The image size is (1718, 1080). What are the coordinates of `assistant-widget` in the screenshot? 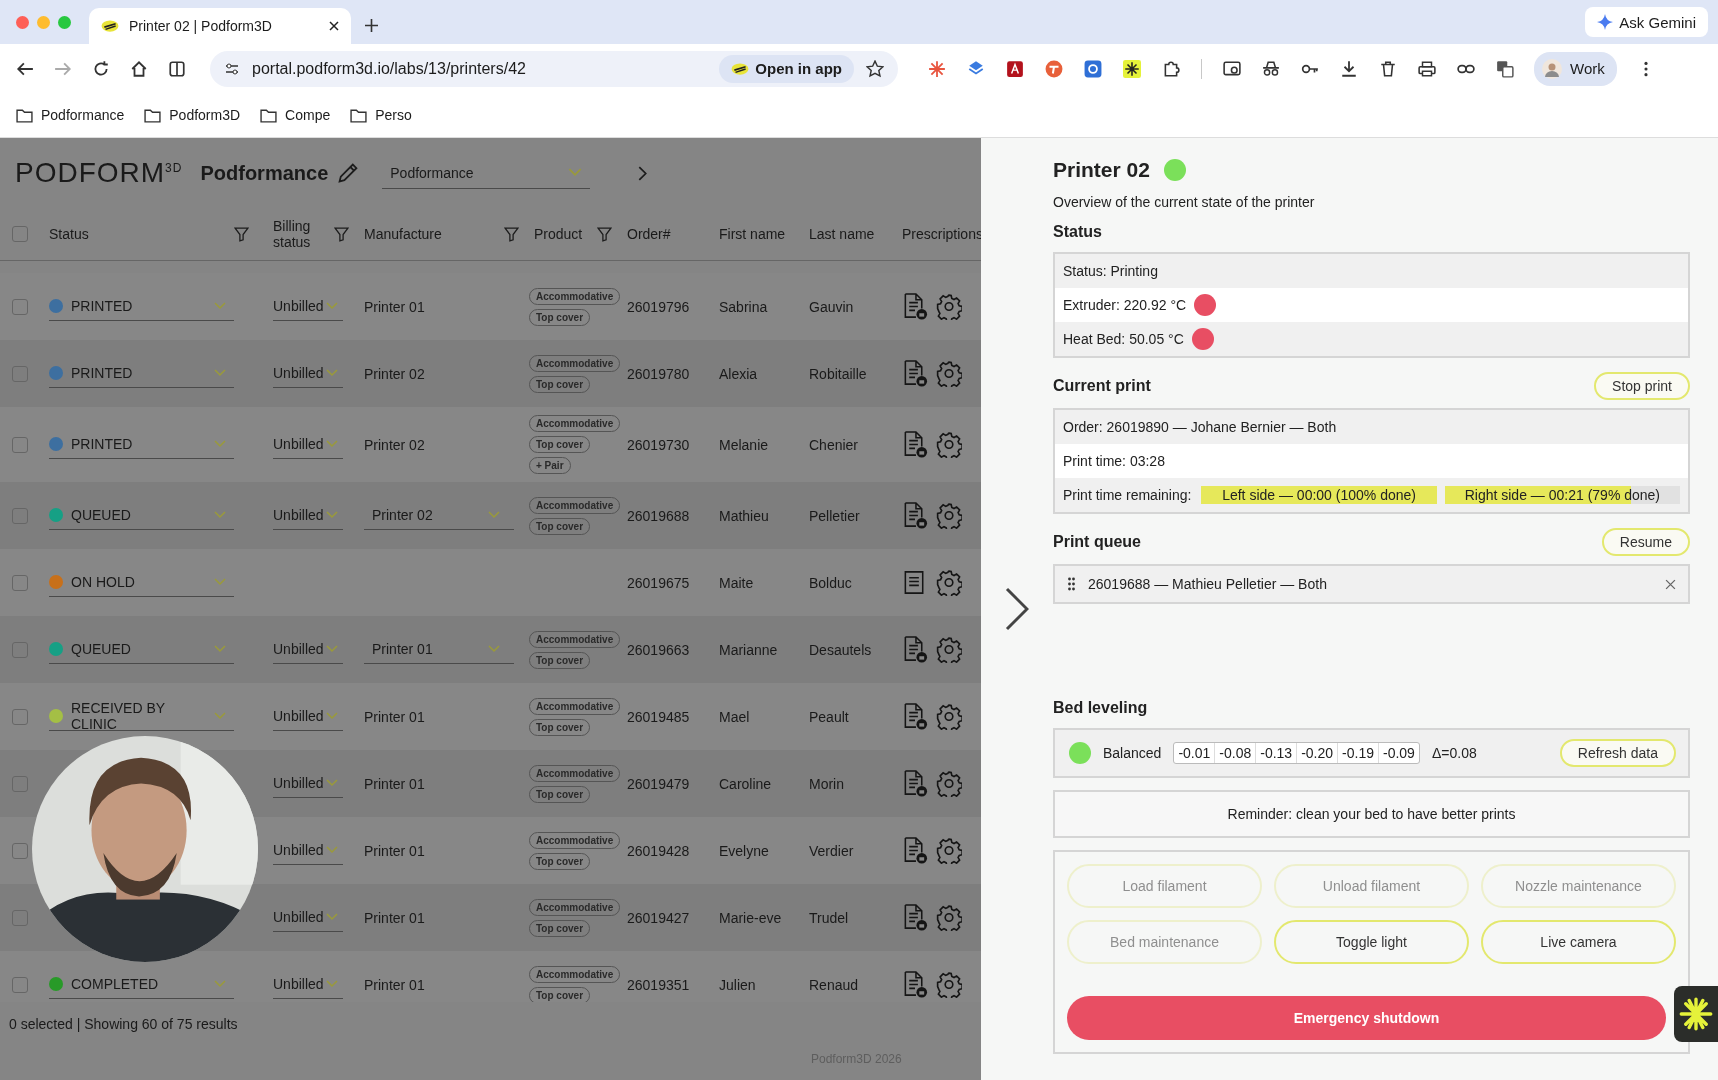 It's located at (1696, 1014).